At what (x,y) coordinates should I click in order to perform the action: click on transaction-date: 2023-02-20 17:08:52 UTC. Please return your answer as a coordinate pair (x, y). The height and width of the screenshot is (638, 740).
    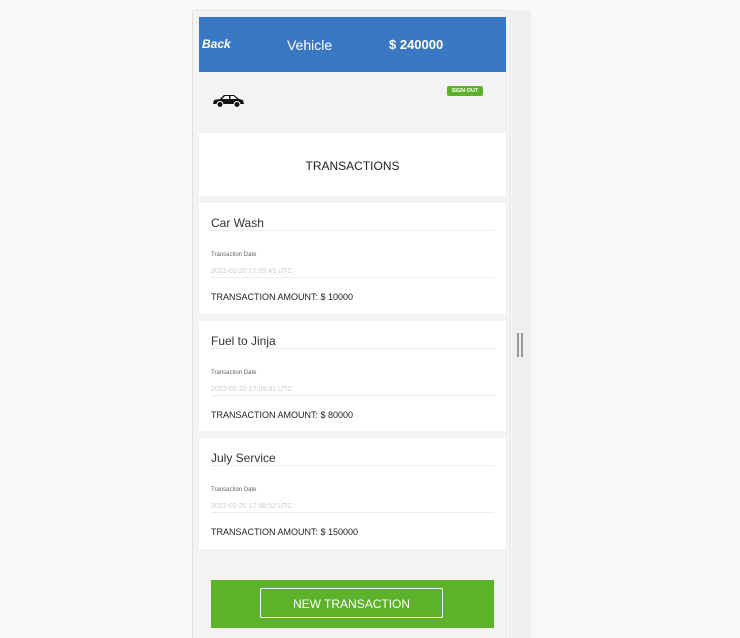
    Looking at the image, I should click on (252, 506).